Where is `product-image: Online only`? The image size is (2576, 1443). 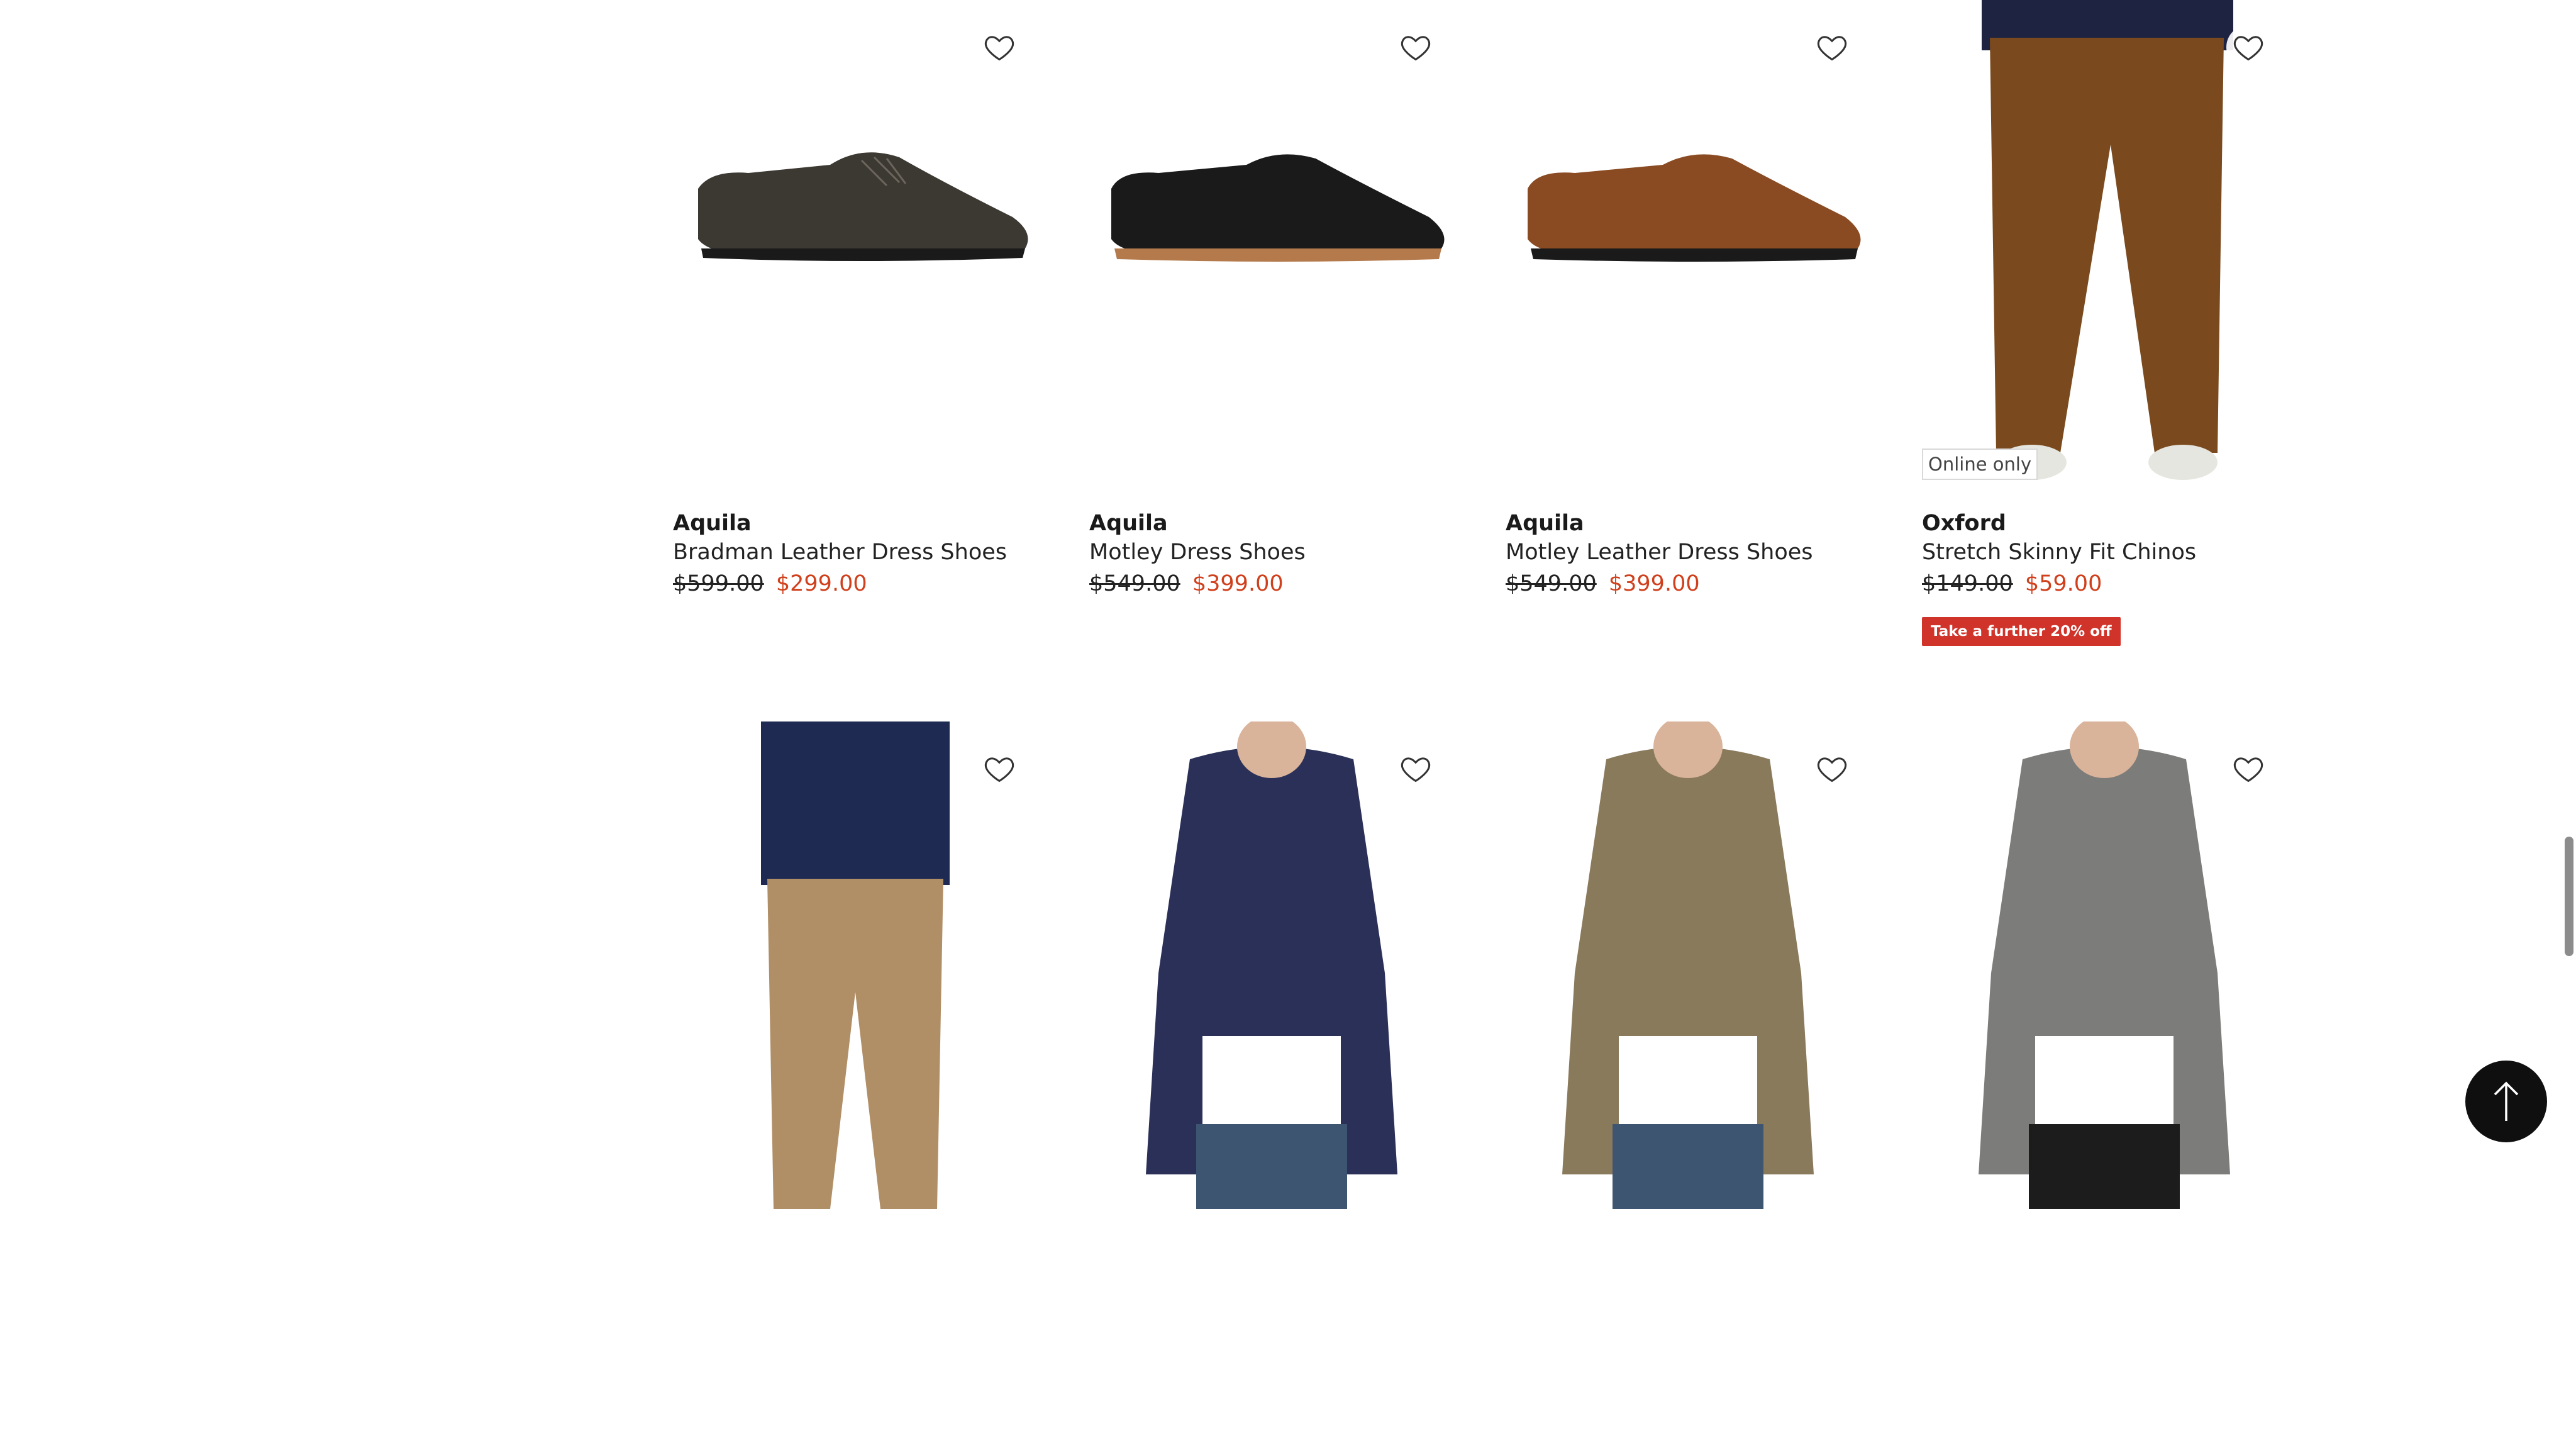
product-image: Online only is located at coordinates (2105, 244).